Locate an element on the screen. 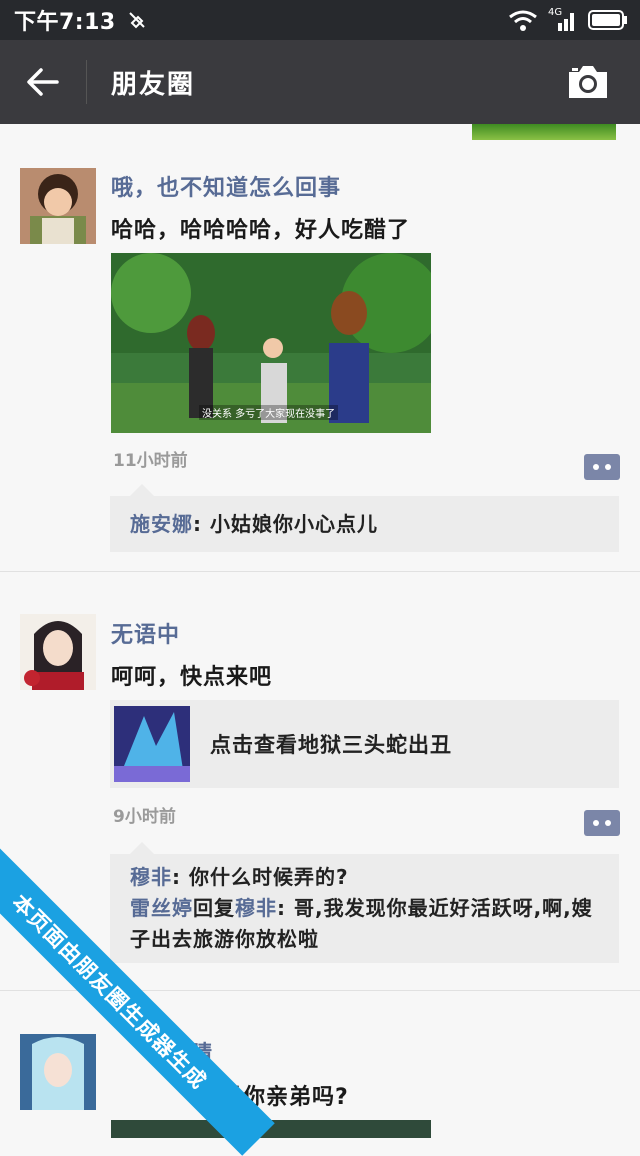 The image size is (640, 1156). link-card: 点击查看地狱三头蛇出丑 is located at coordinates (364, 744).